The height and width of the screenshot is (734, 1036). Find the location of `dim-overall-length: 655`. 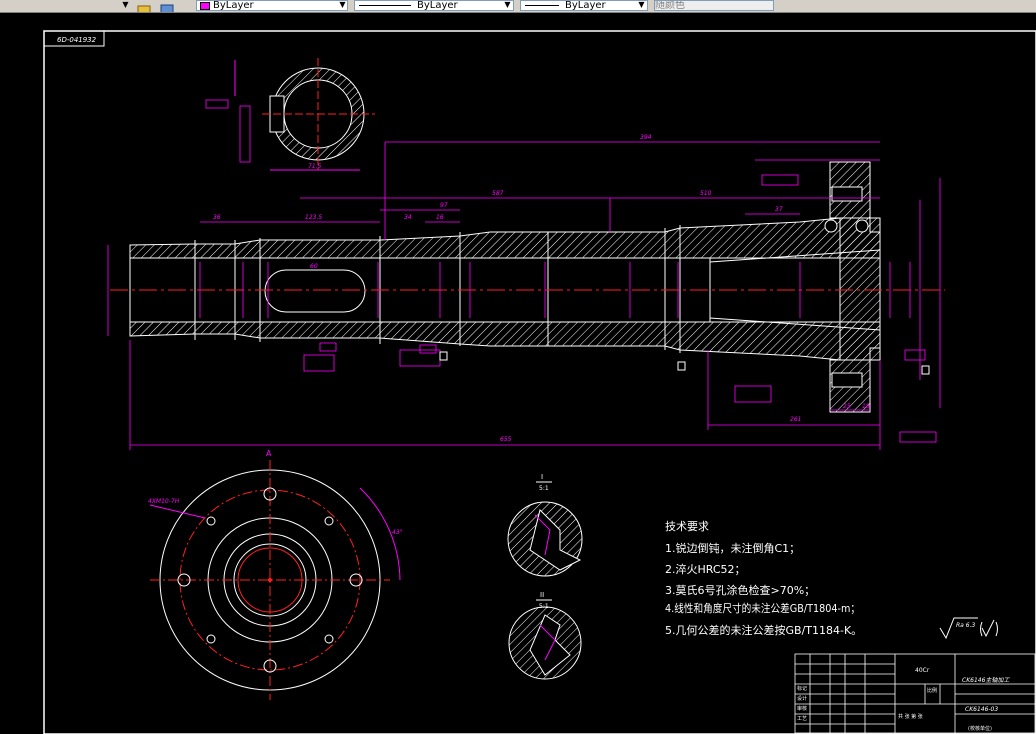

dim-overall-length: 655 is located at coordinates (506, 439).